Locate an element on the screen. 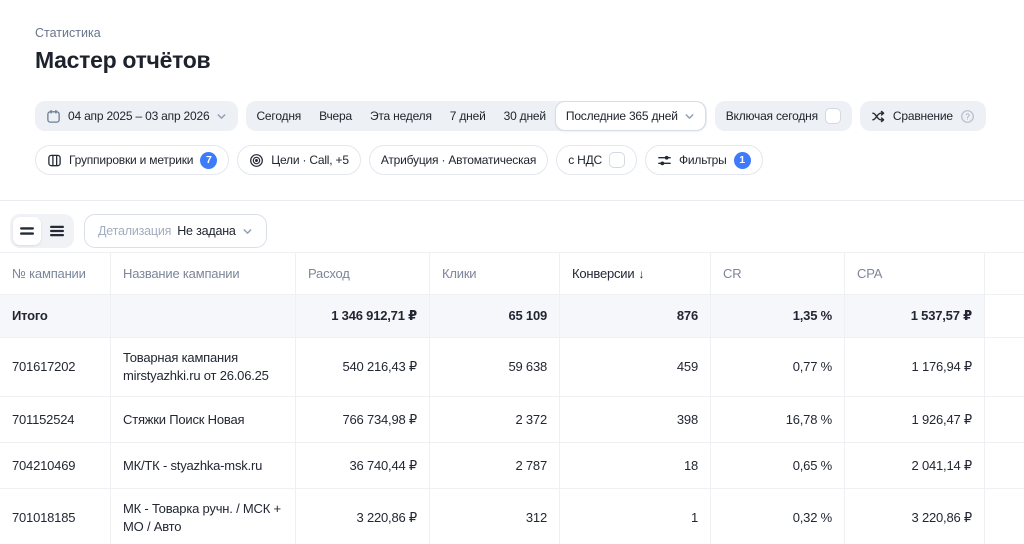  cell-campaign-name: Стяжки Поиск Новая is located at coordinates (203, 419).